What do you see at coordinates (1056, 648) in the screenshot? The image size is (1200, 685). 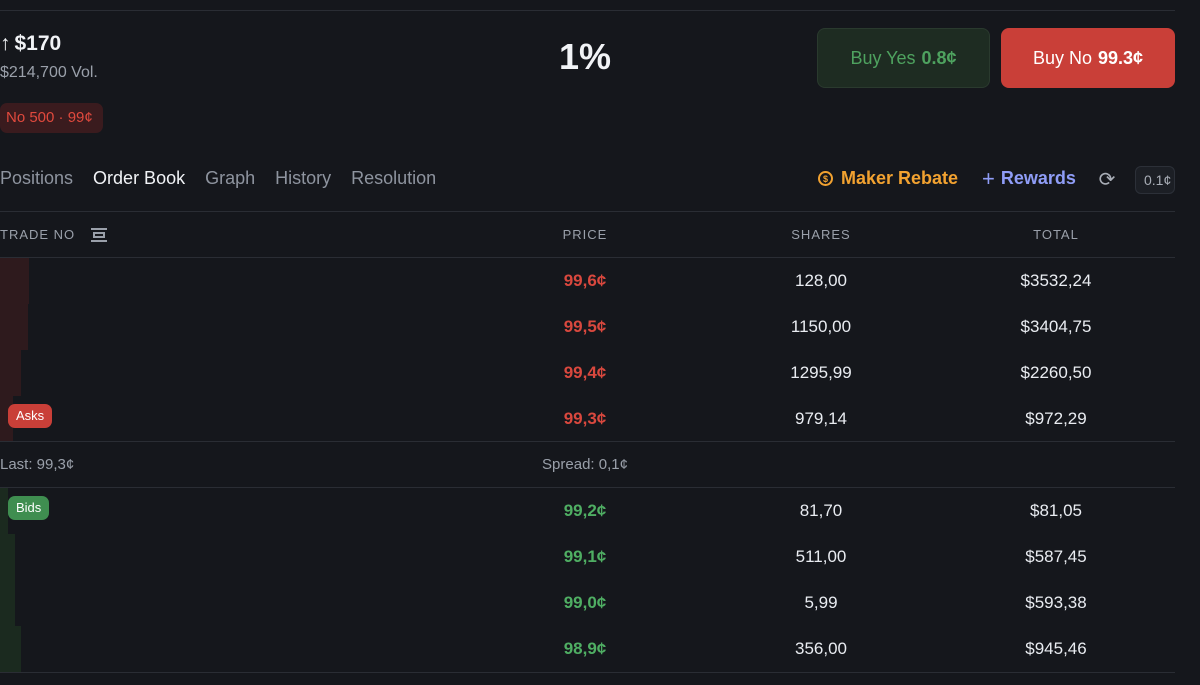 I see `bid-total: $945,46` at bounding box center [1056, 648].